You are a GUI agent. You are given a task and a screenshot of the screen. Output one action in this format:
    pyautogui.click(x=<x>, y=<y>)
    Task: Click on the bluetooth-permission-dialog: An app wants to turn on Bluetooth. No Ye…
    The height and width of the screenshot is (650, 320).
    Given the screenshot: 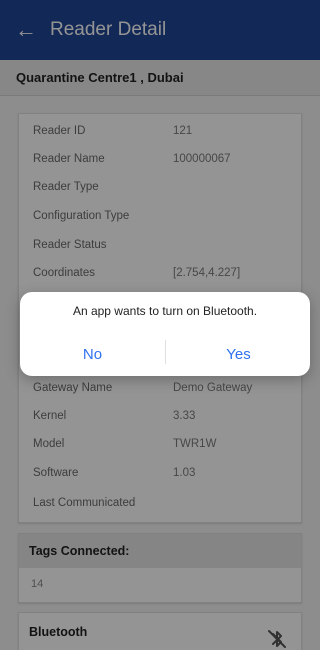 What is the action you would take?
    pyautogui.click(x=165, y=334)
    